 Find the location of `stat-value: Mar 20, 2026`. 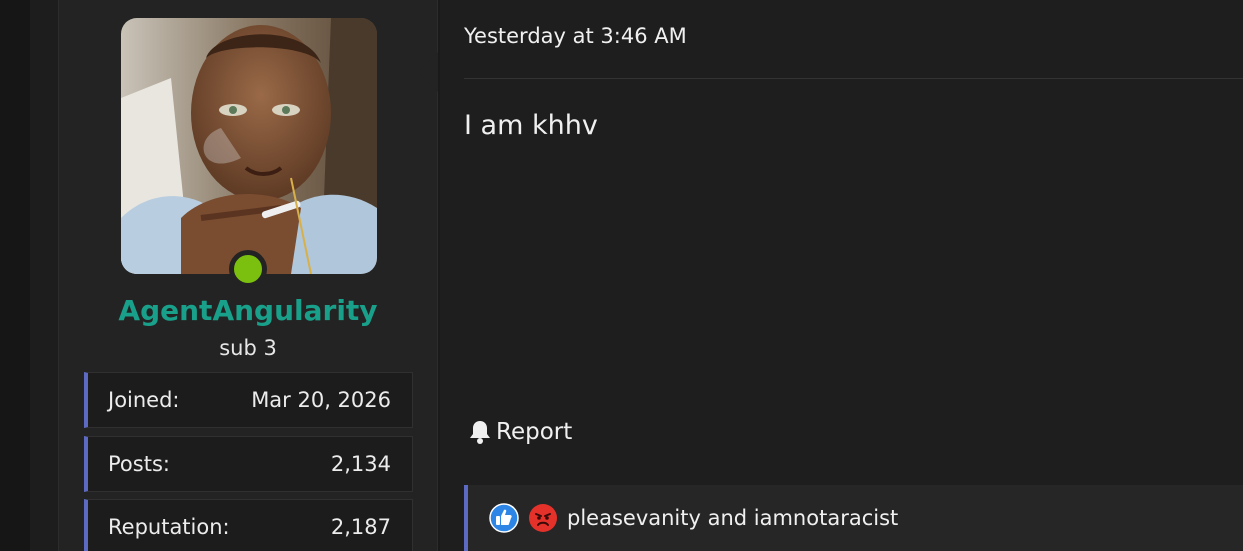

stat-value: Mar 20, 2026 is located at coordinates (321, 400).